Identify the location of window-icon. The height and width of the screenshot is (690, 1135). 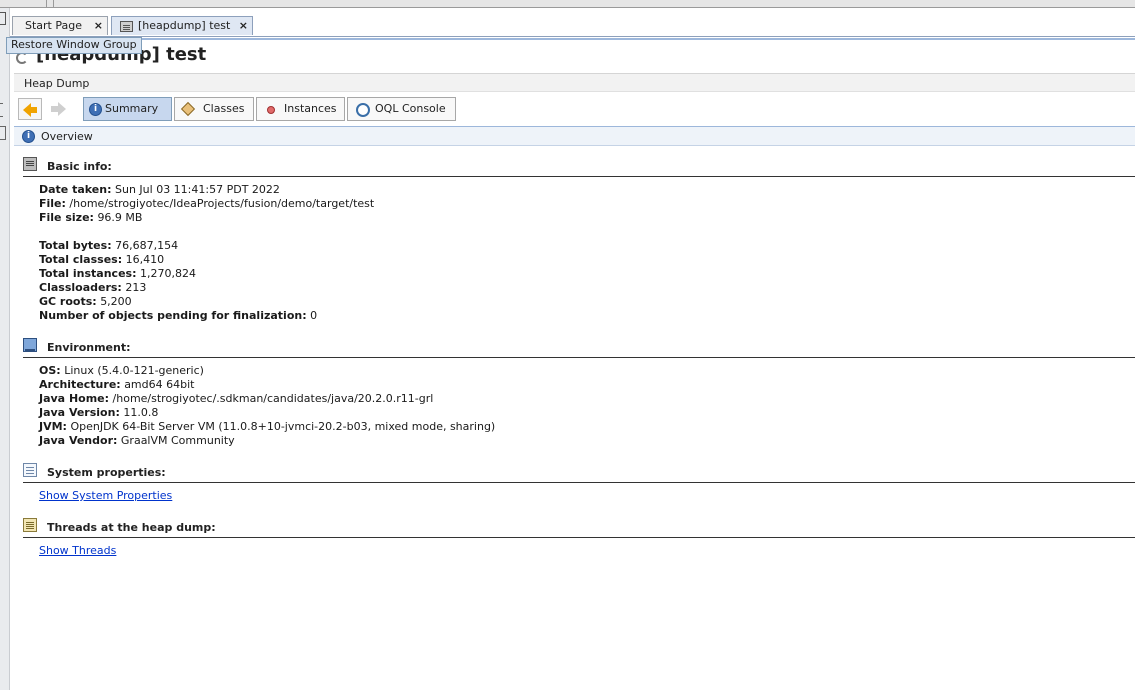
(3, 18).